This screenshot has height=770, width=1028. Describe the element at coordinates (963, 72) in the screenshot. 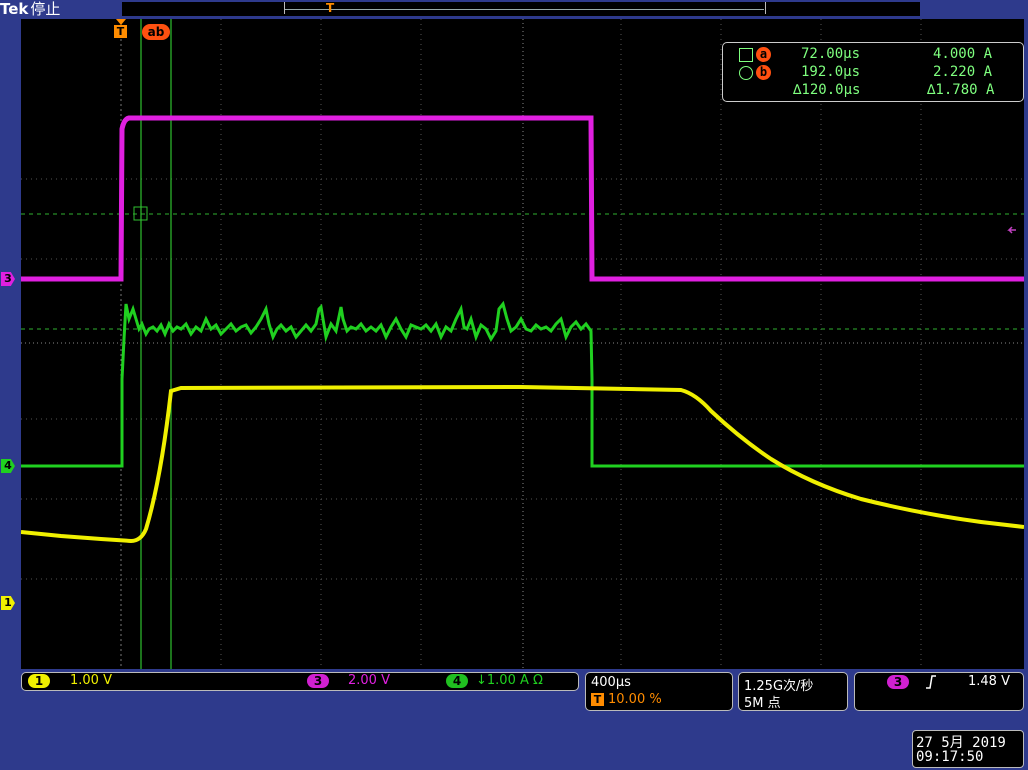

I see `cursor-b-value: 2.220 A` at that location.